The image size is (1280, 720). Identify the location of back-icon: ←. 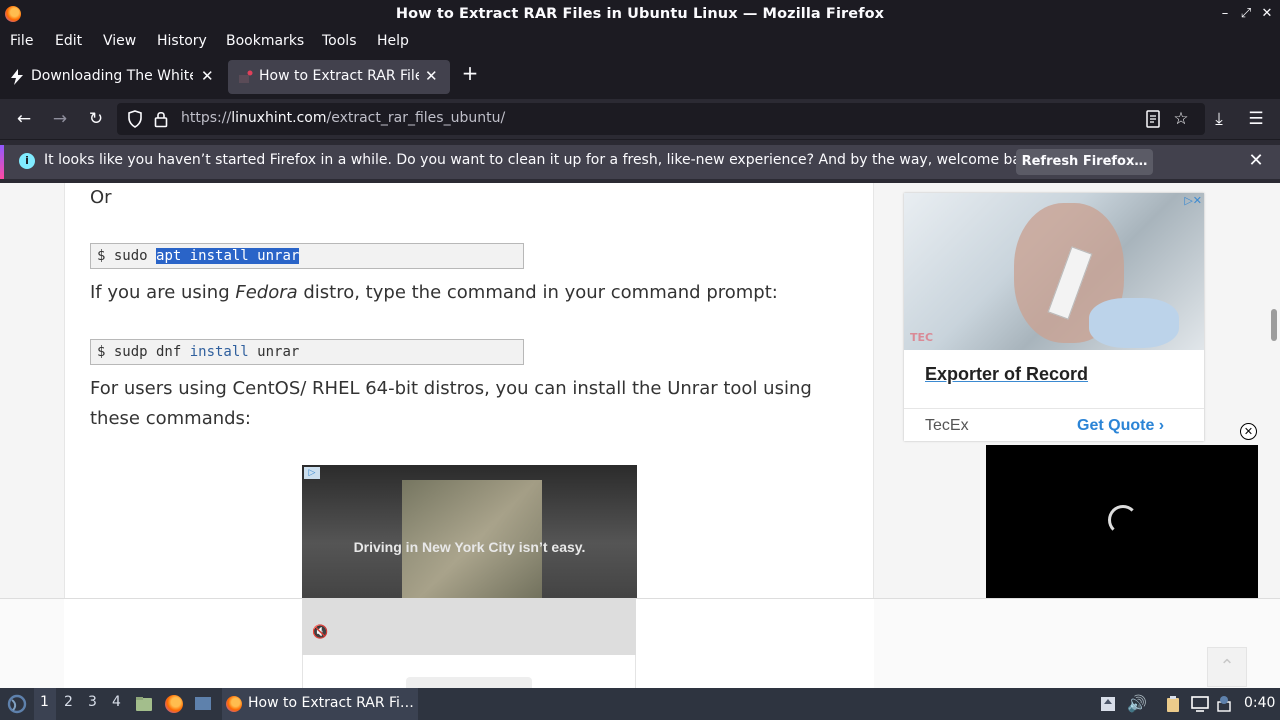
(24, 119).